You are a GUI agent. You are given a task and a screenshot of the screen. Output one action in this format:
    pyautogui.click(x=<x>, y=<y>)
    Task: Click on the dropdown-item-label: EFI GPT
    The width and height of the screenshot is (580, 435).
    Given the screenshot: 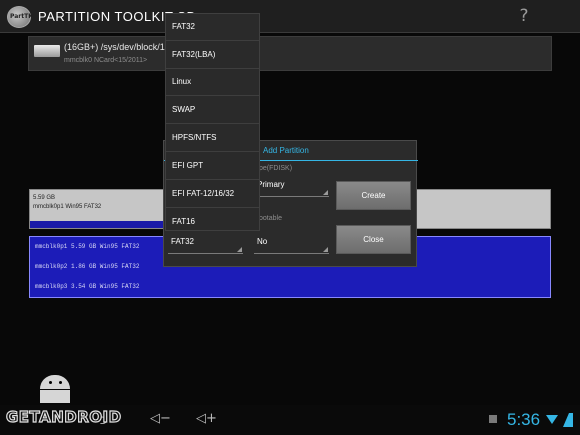 What is the action you would take?
    pyautogui.click(x=188, y=165)
    